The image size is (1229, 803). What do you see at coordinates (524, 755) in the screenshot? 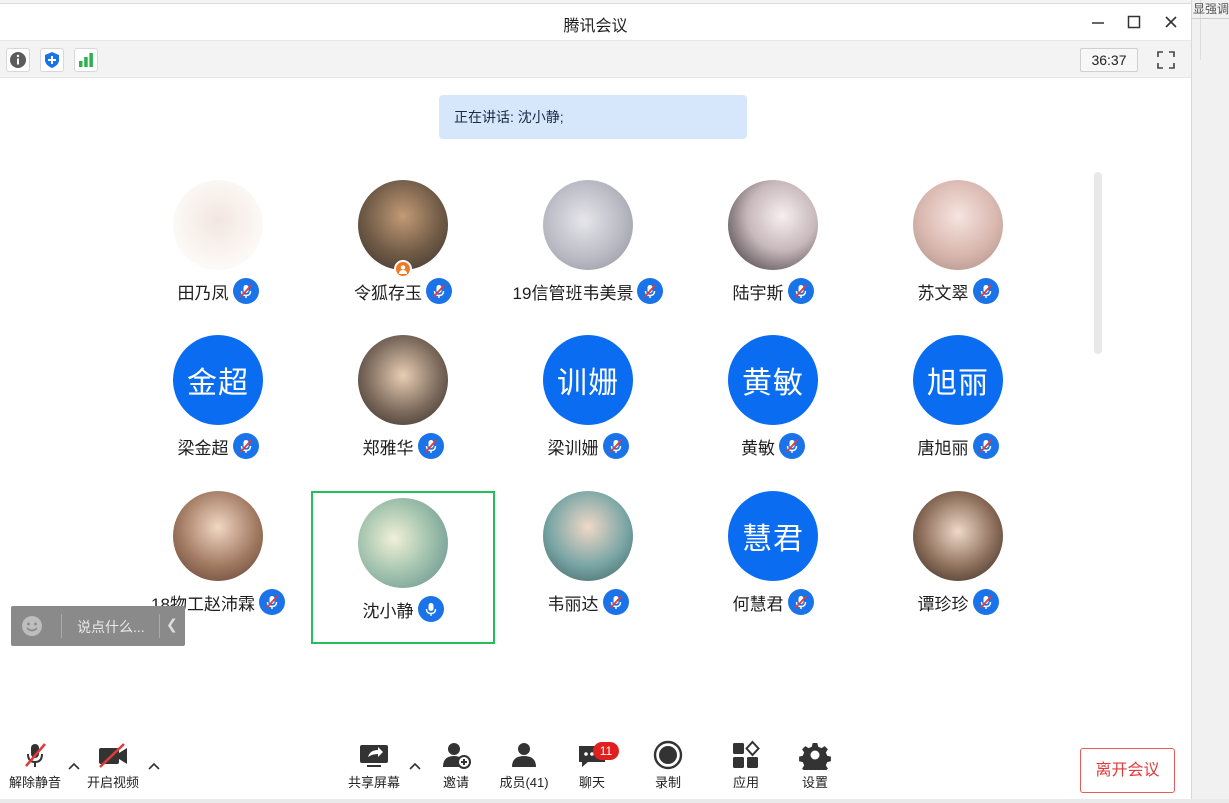
I see `members-icon` at bounding box center [524, 755].